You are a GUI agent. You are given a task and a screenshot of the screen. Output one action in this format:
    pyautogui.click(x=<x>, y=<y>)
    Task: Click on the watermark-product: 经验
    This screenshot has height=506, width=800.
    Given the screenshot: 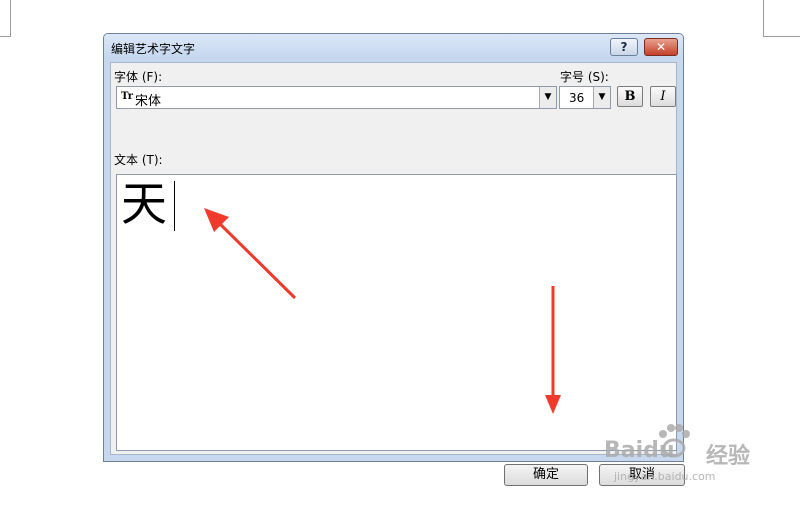 What is the action you would take?
    pyautogui.click(x=728, y=456)
    